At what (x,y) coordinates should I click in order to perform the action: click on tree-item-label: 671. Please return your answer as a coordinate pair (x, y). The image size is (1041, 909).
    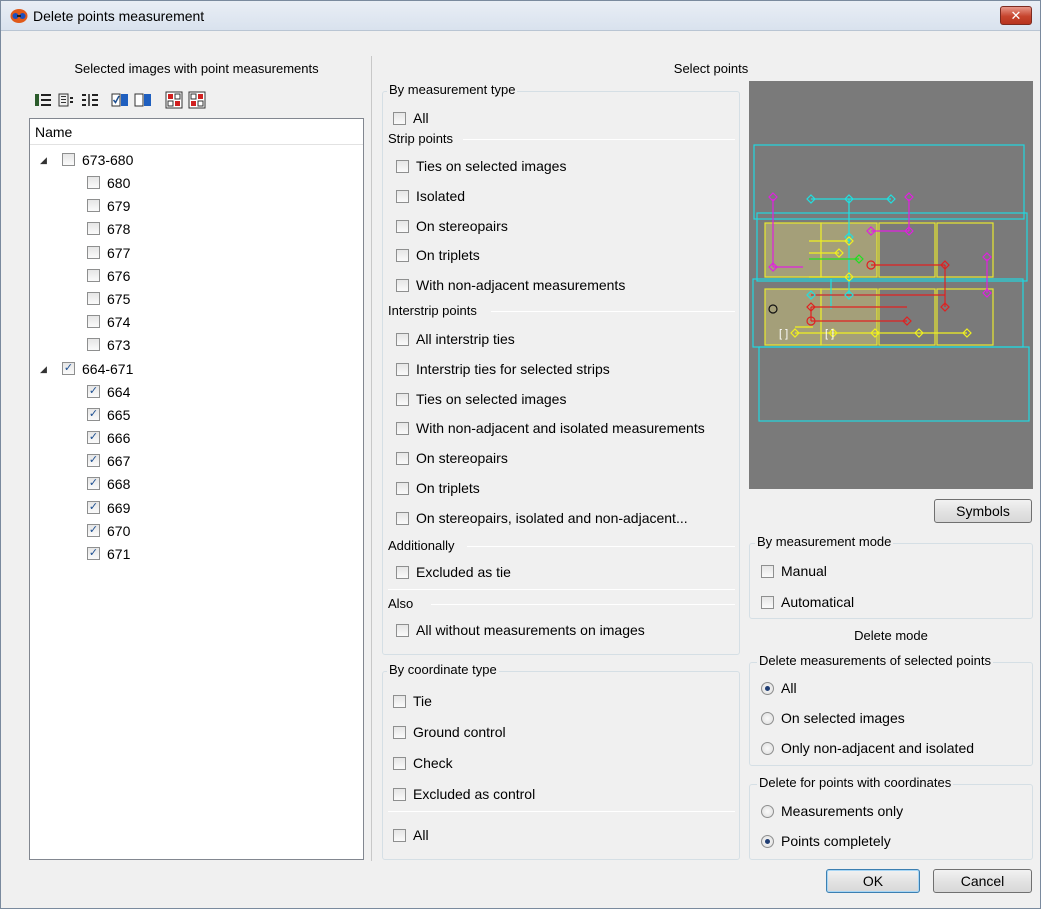
    Looking at the image, I should click on (119, 554).